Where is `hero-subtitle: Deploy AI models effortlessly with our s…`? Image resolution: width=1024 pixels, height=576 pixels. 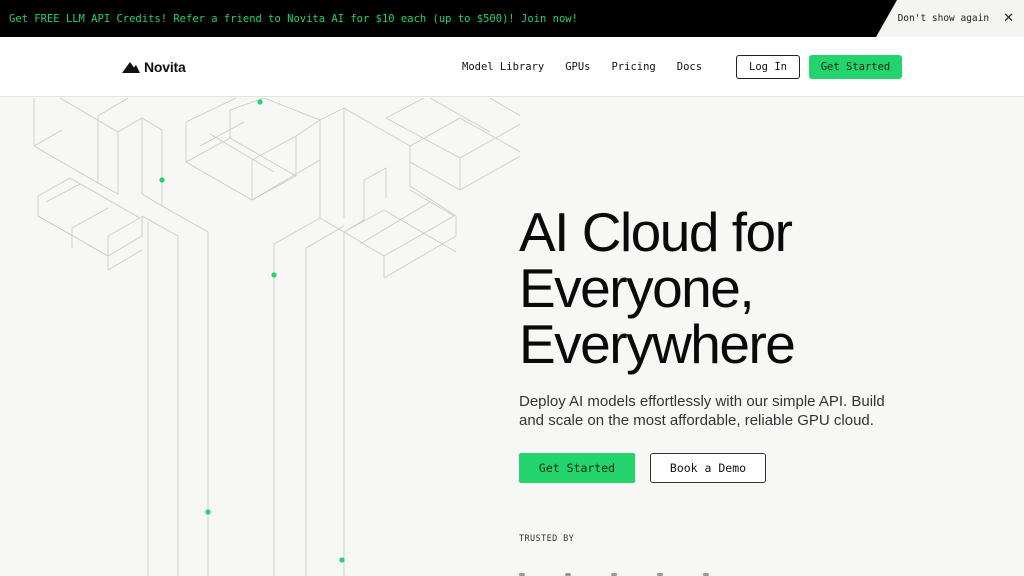
hero-subtitle: Deploy AI models effortlessly with our s… is located at coordinates (702, 411).